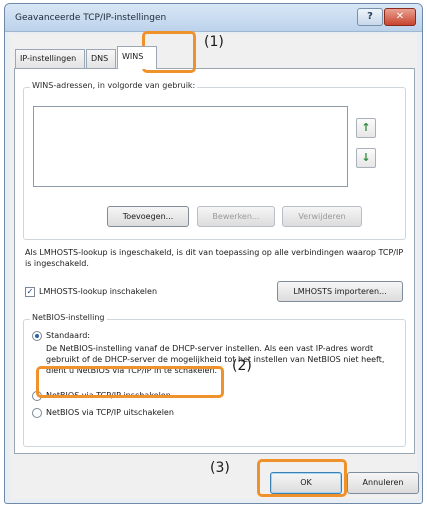  What do you see at coordinates (91, 18) in the screenshot?
I see `window-title: Geavanceerde TCP/IP-instellingen` at bounding box center [91, 18].